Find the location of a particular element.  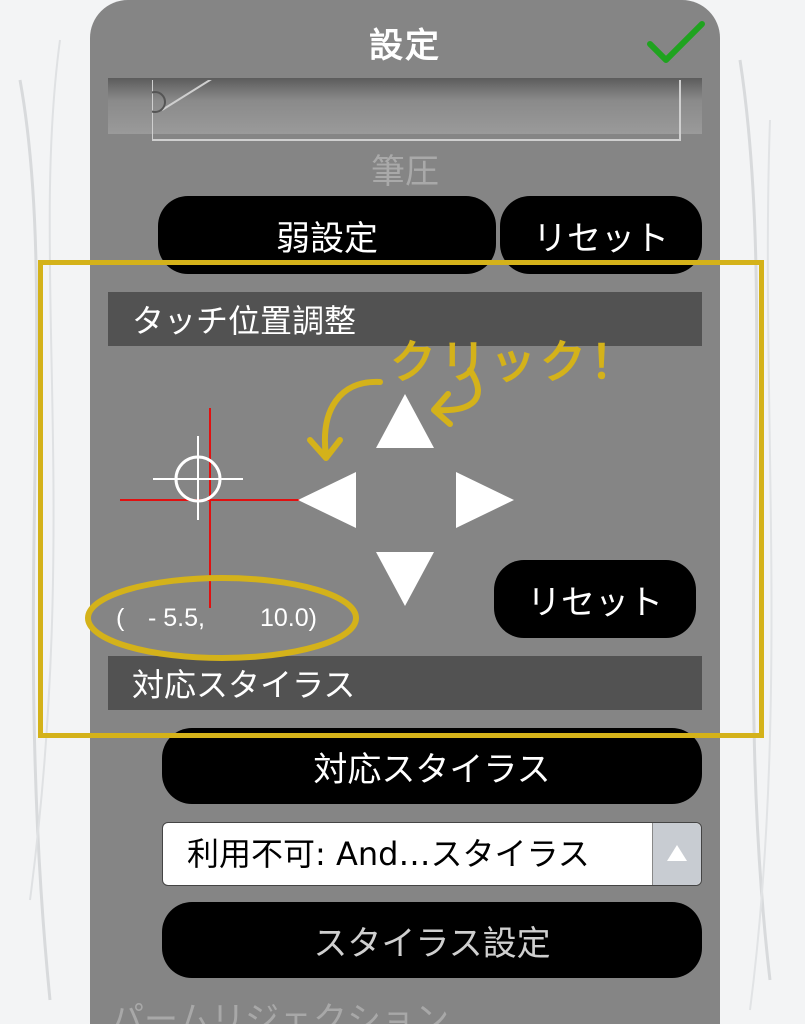

offset-y-value: 10.0) is located at coordinates (288, 618).